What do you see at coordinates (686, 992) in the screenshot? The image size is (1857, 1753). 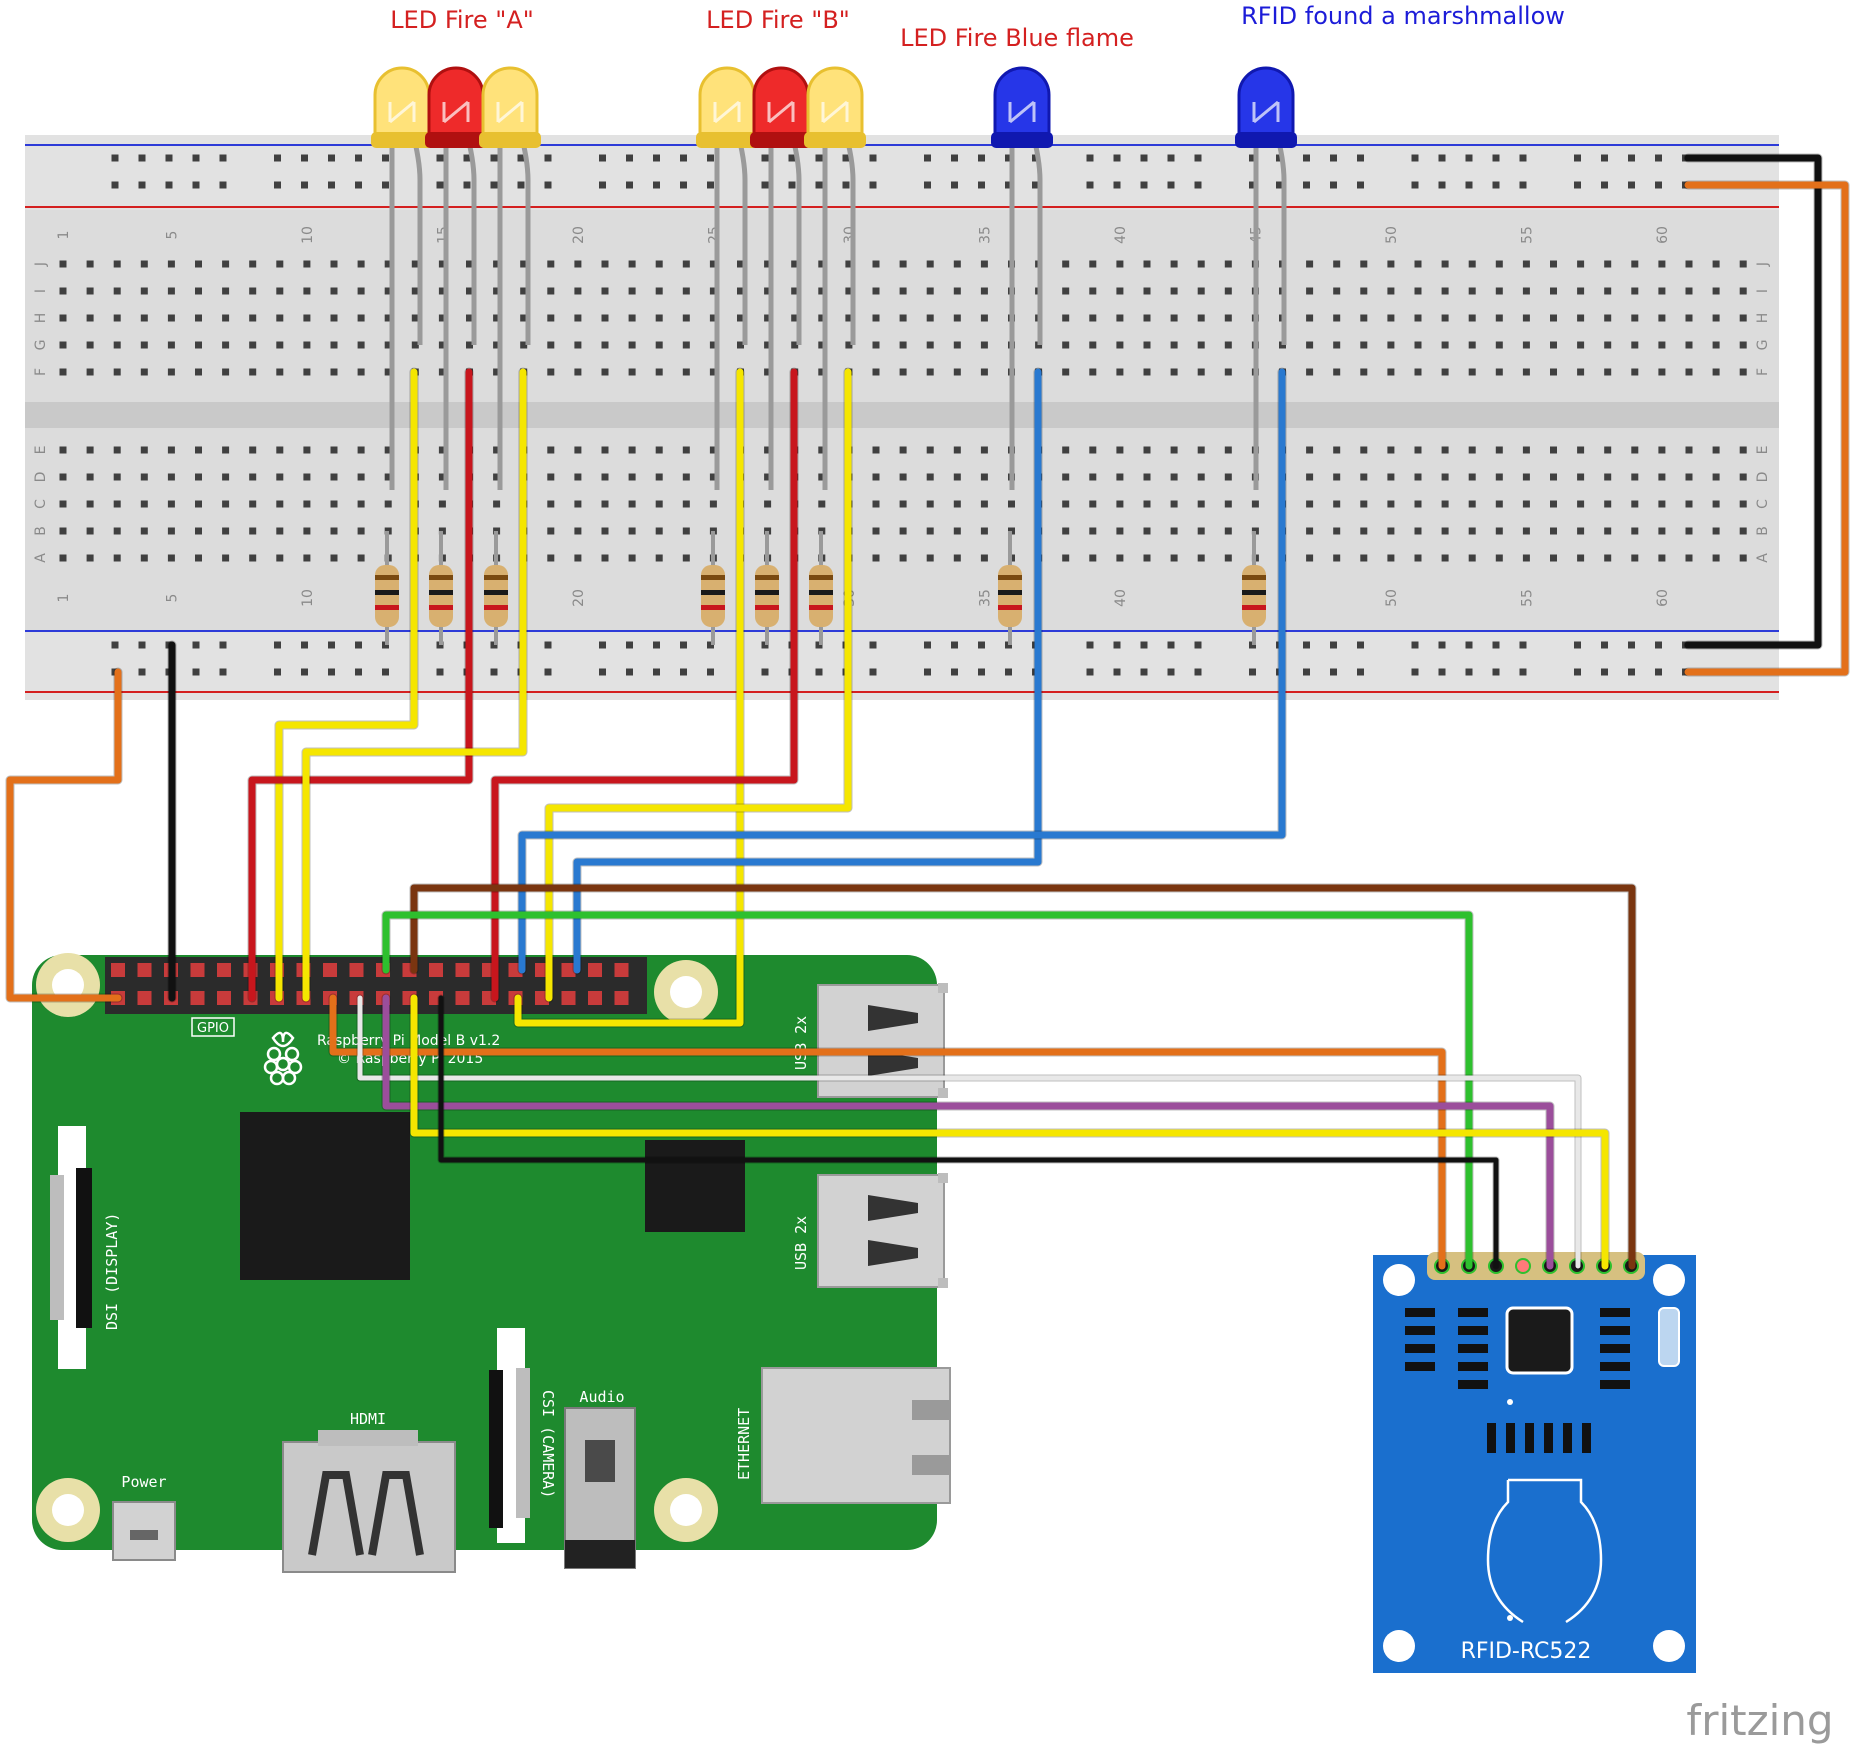 I see `pi-mount-hole-tr-inner` at bounding box center [686, 992].